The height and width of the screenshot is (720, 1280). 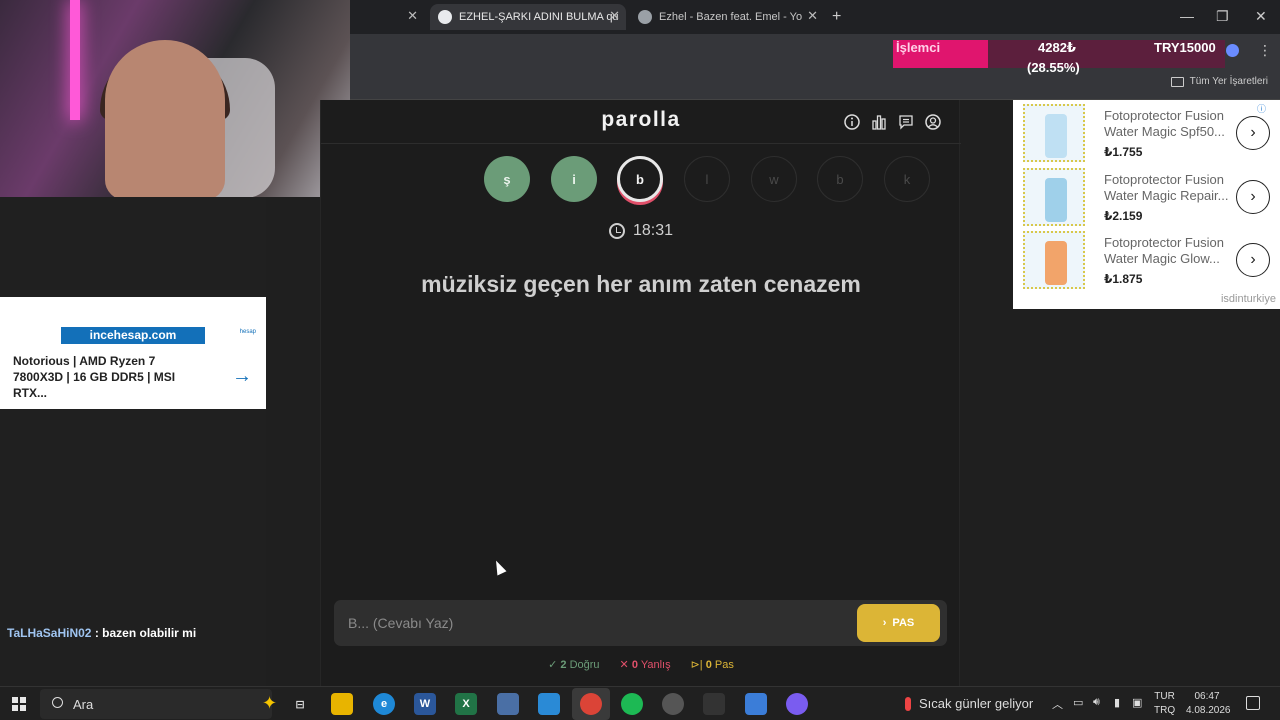 I want to click on chat-icon, so click(x=906, y=122).